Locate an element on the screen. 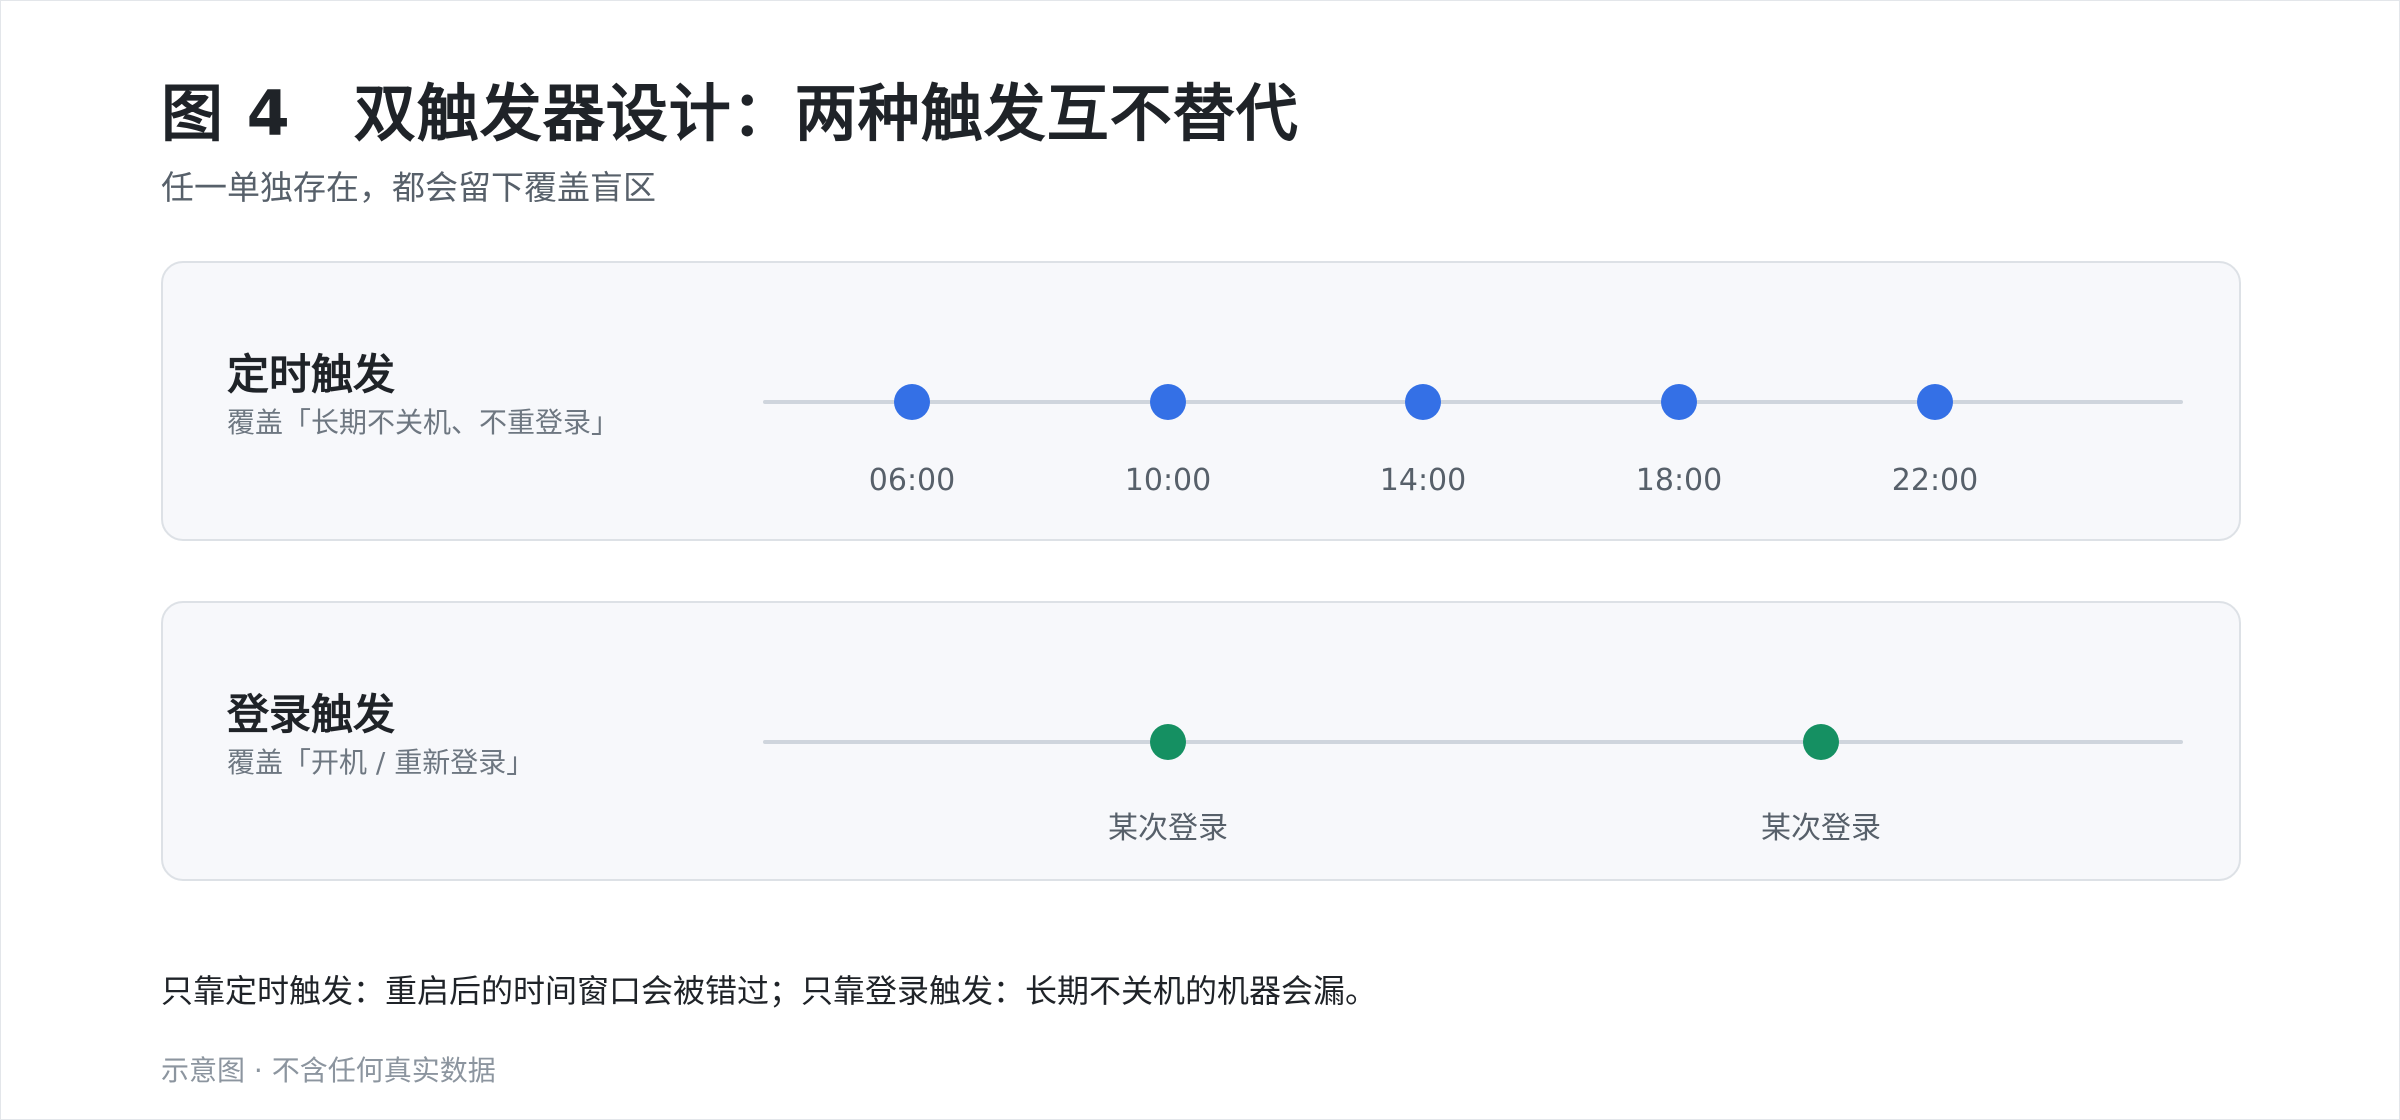 Image resolution: width=2400 pixels, height=1120 pixels. scheduled-timeline: 06:00 10:00 14:00 18:00 22:00 is located at coordinates (1473, 403).